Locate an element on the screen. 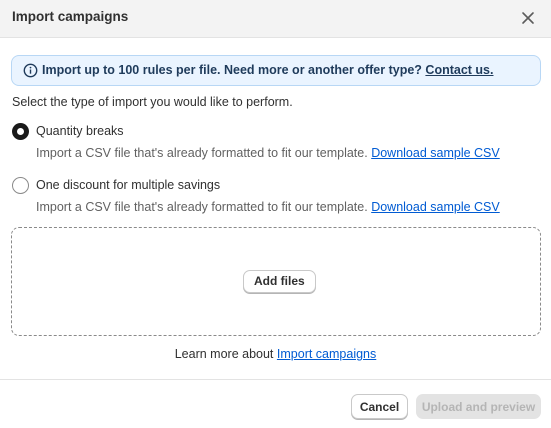  import-campaigns-link: Import campaigns is located at coordinates (326, 354).